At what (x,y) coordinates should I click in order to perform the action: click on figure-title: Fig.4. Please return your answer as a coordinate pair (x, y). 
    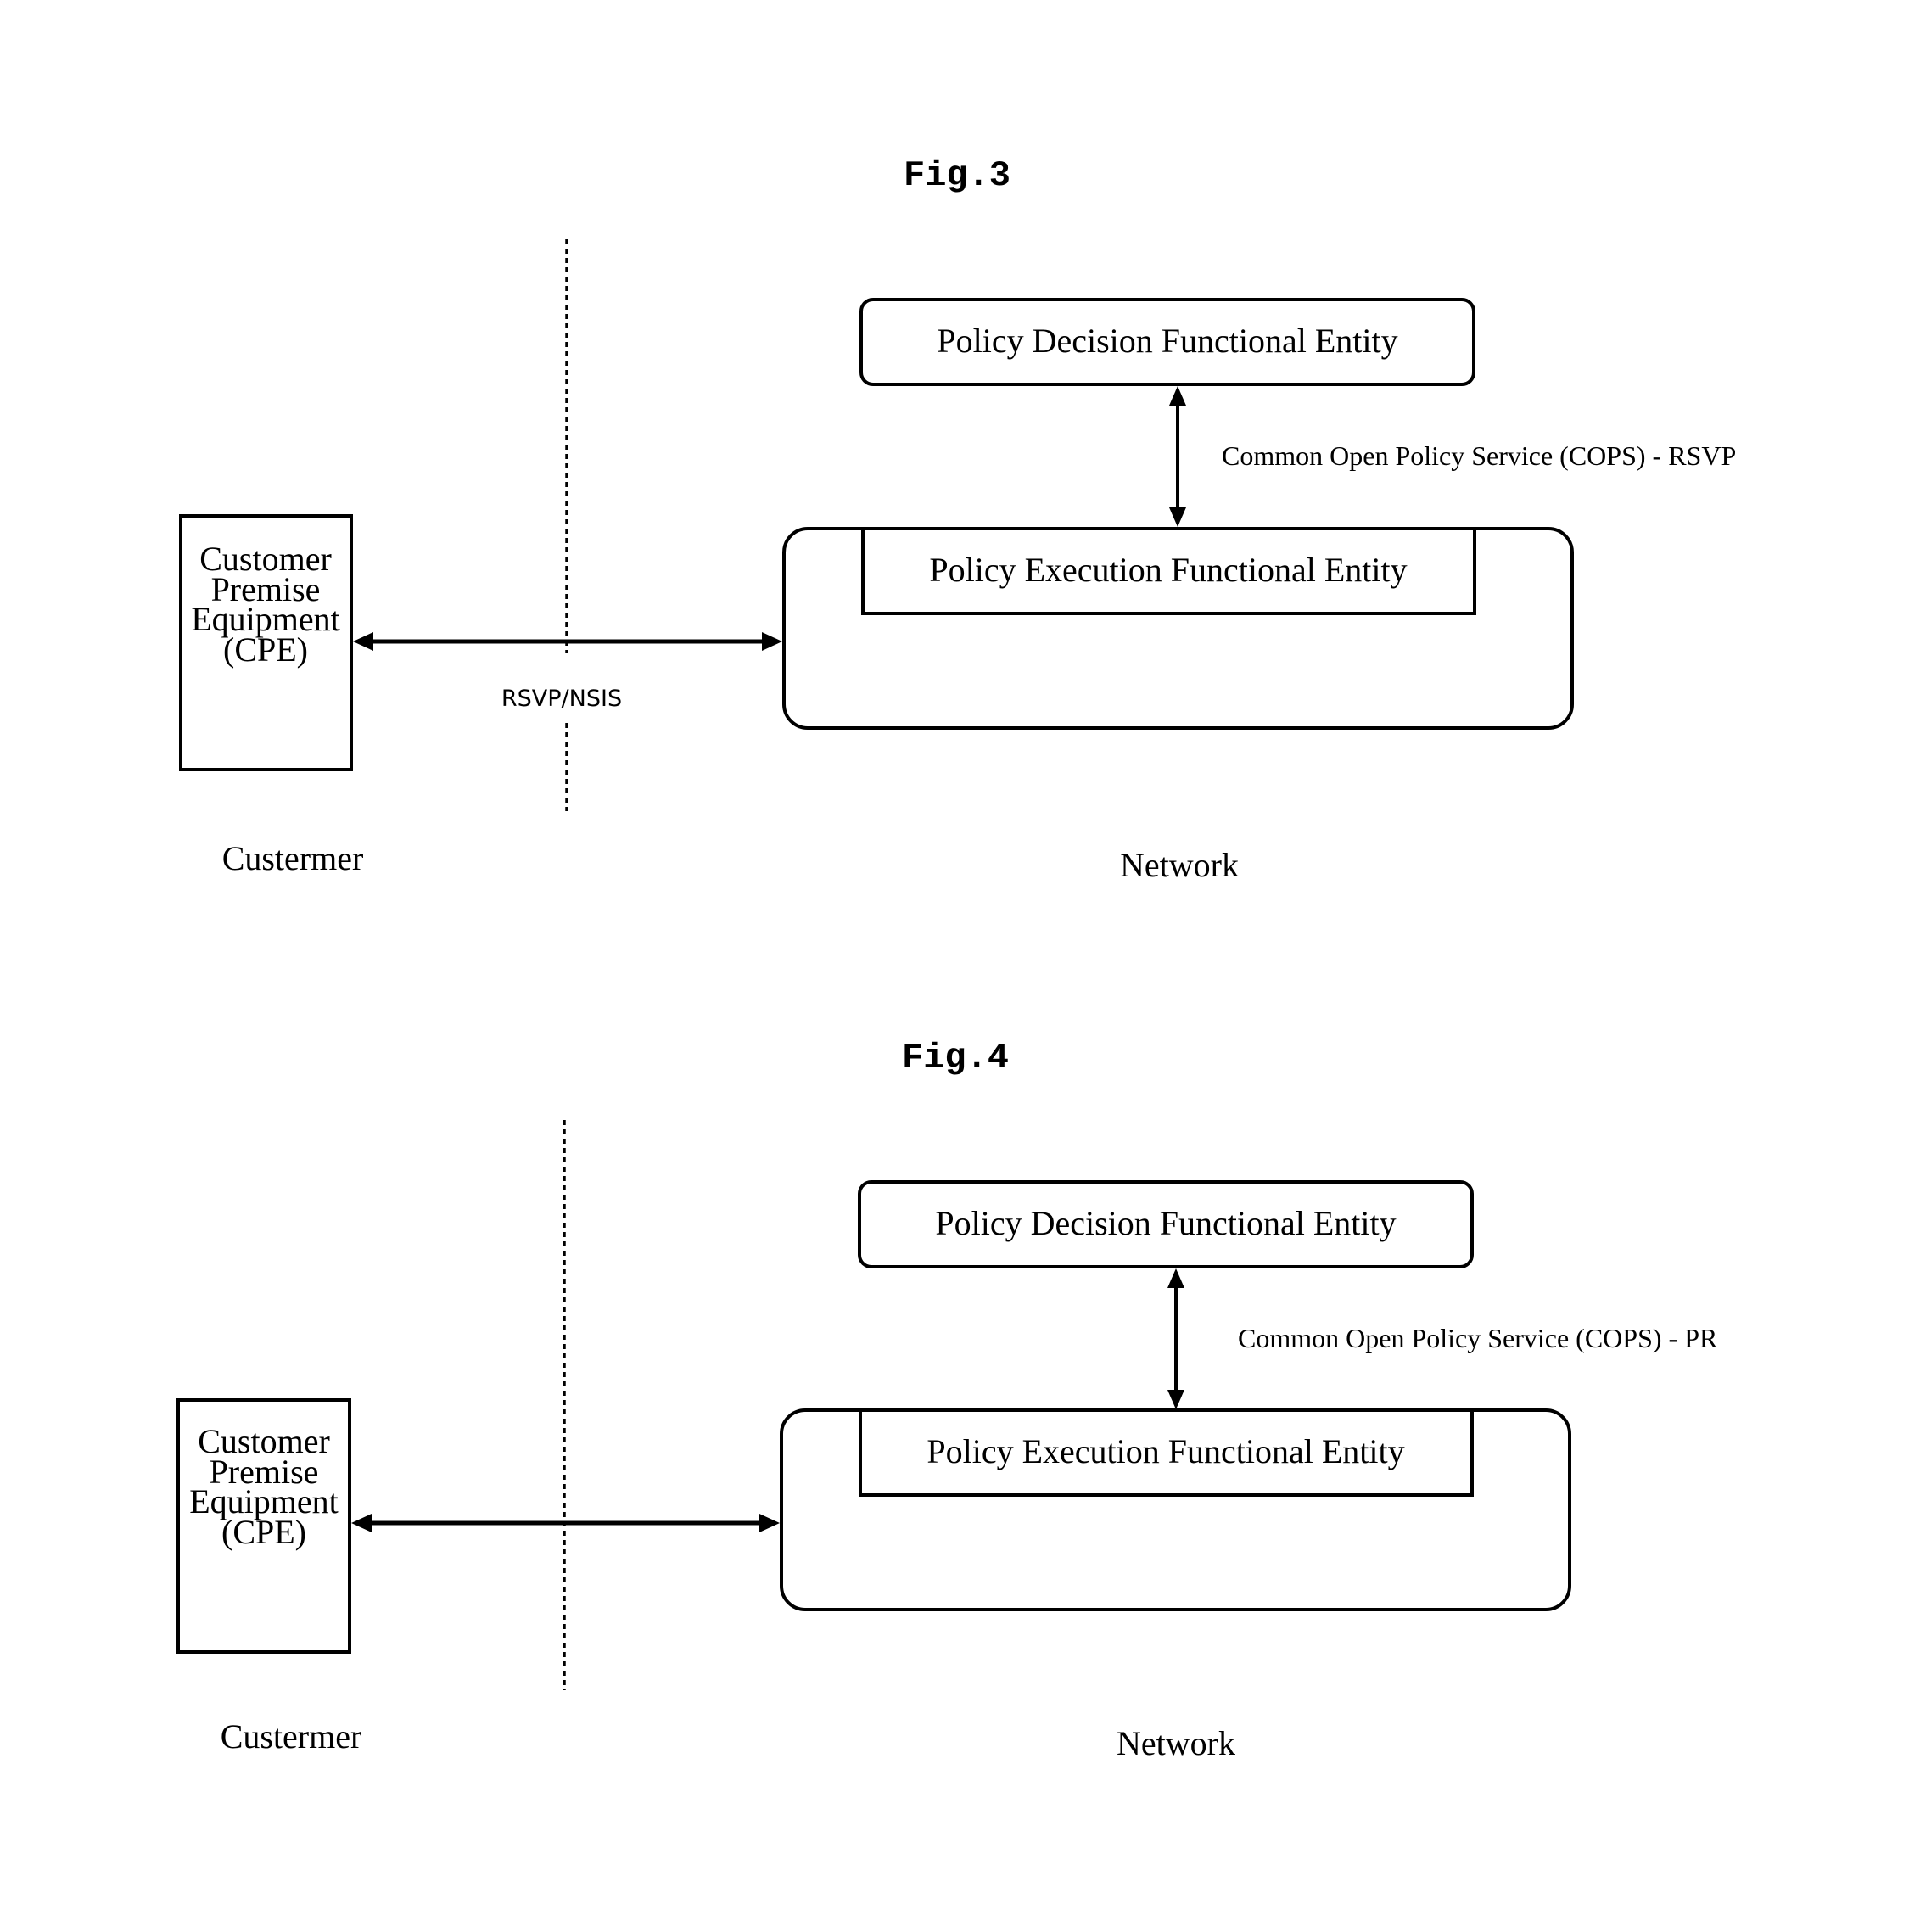
    Looking at the image, I should click on (956, 1058).